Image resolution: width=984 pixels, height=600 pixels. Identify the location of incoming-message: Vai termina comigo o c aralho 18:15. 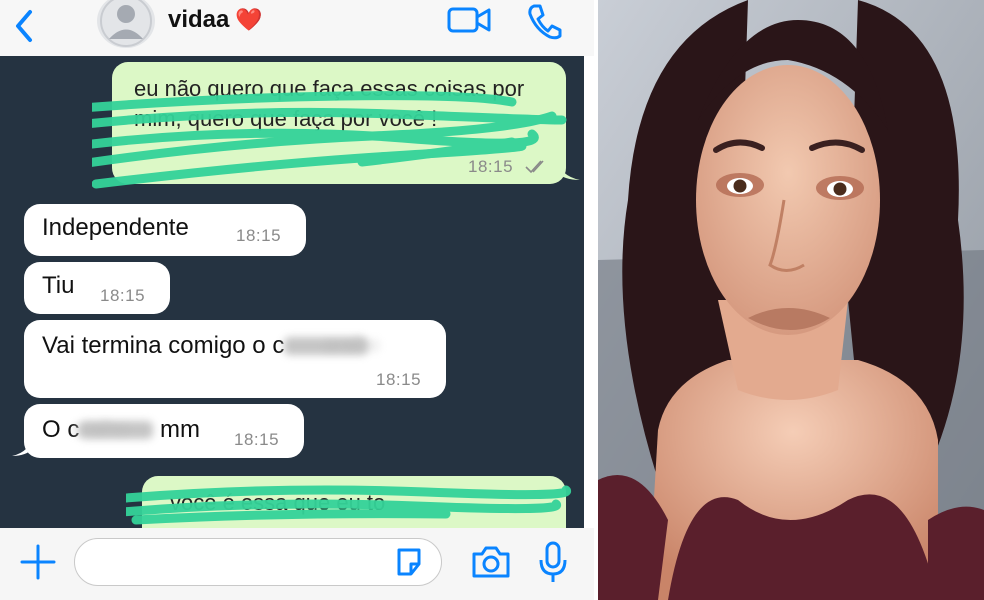
(235, 359).